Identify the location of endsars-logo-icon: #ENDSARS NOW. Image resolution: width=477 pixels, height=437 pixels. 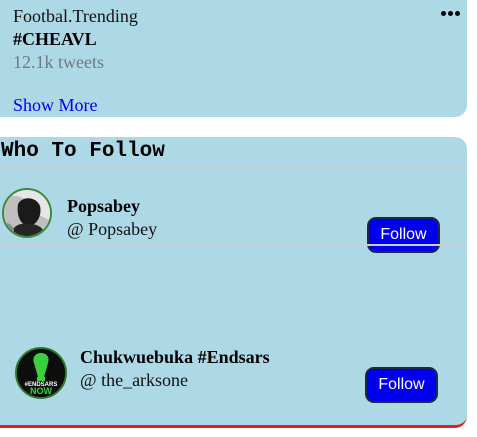
(41, 373).